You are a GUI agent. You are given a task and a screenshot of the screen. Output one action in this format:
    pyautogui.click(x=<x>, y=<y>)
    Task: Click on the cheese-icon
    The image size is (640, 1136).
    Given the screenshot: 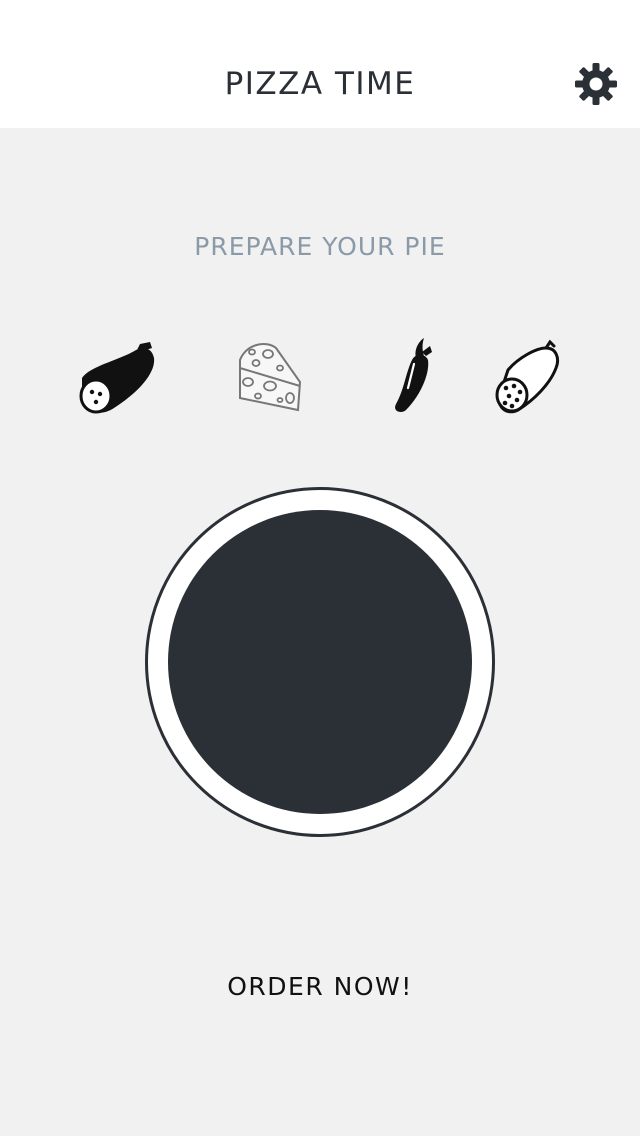 What is the action you would take?
    pyautogui.click(x=270, y=377)
    